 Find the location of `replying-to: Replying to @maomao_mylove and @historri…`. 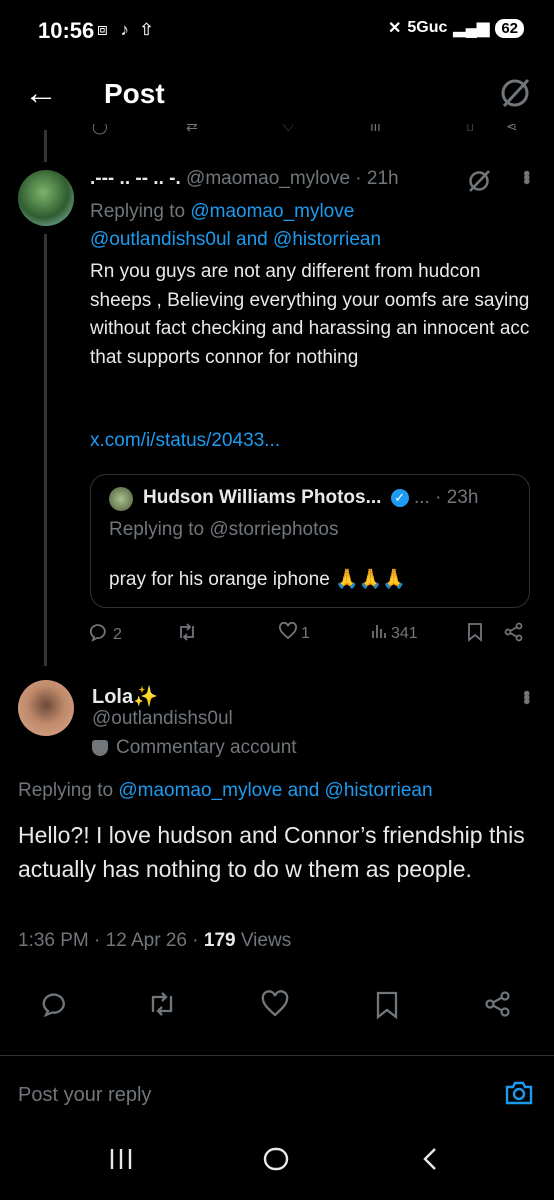

replying-to: Replying to @maomao_mylove and @historri… is located at coordinates (225, 791).